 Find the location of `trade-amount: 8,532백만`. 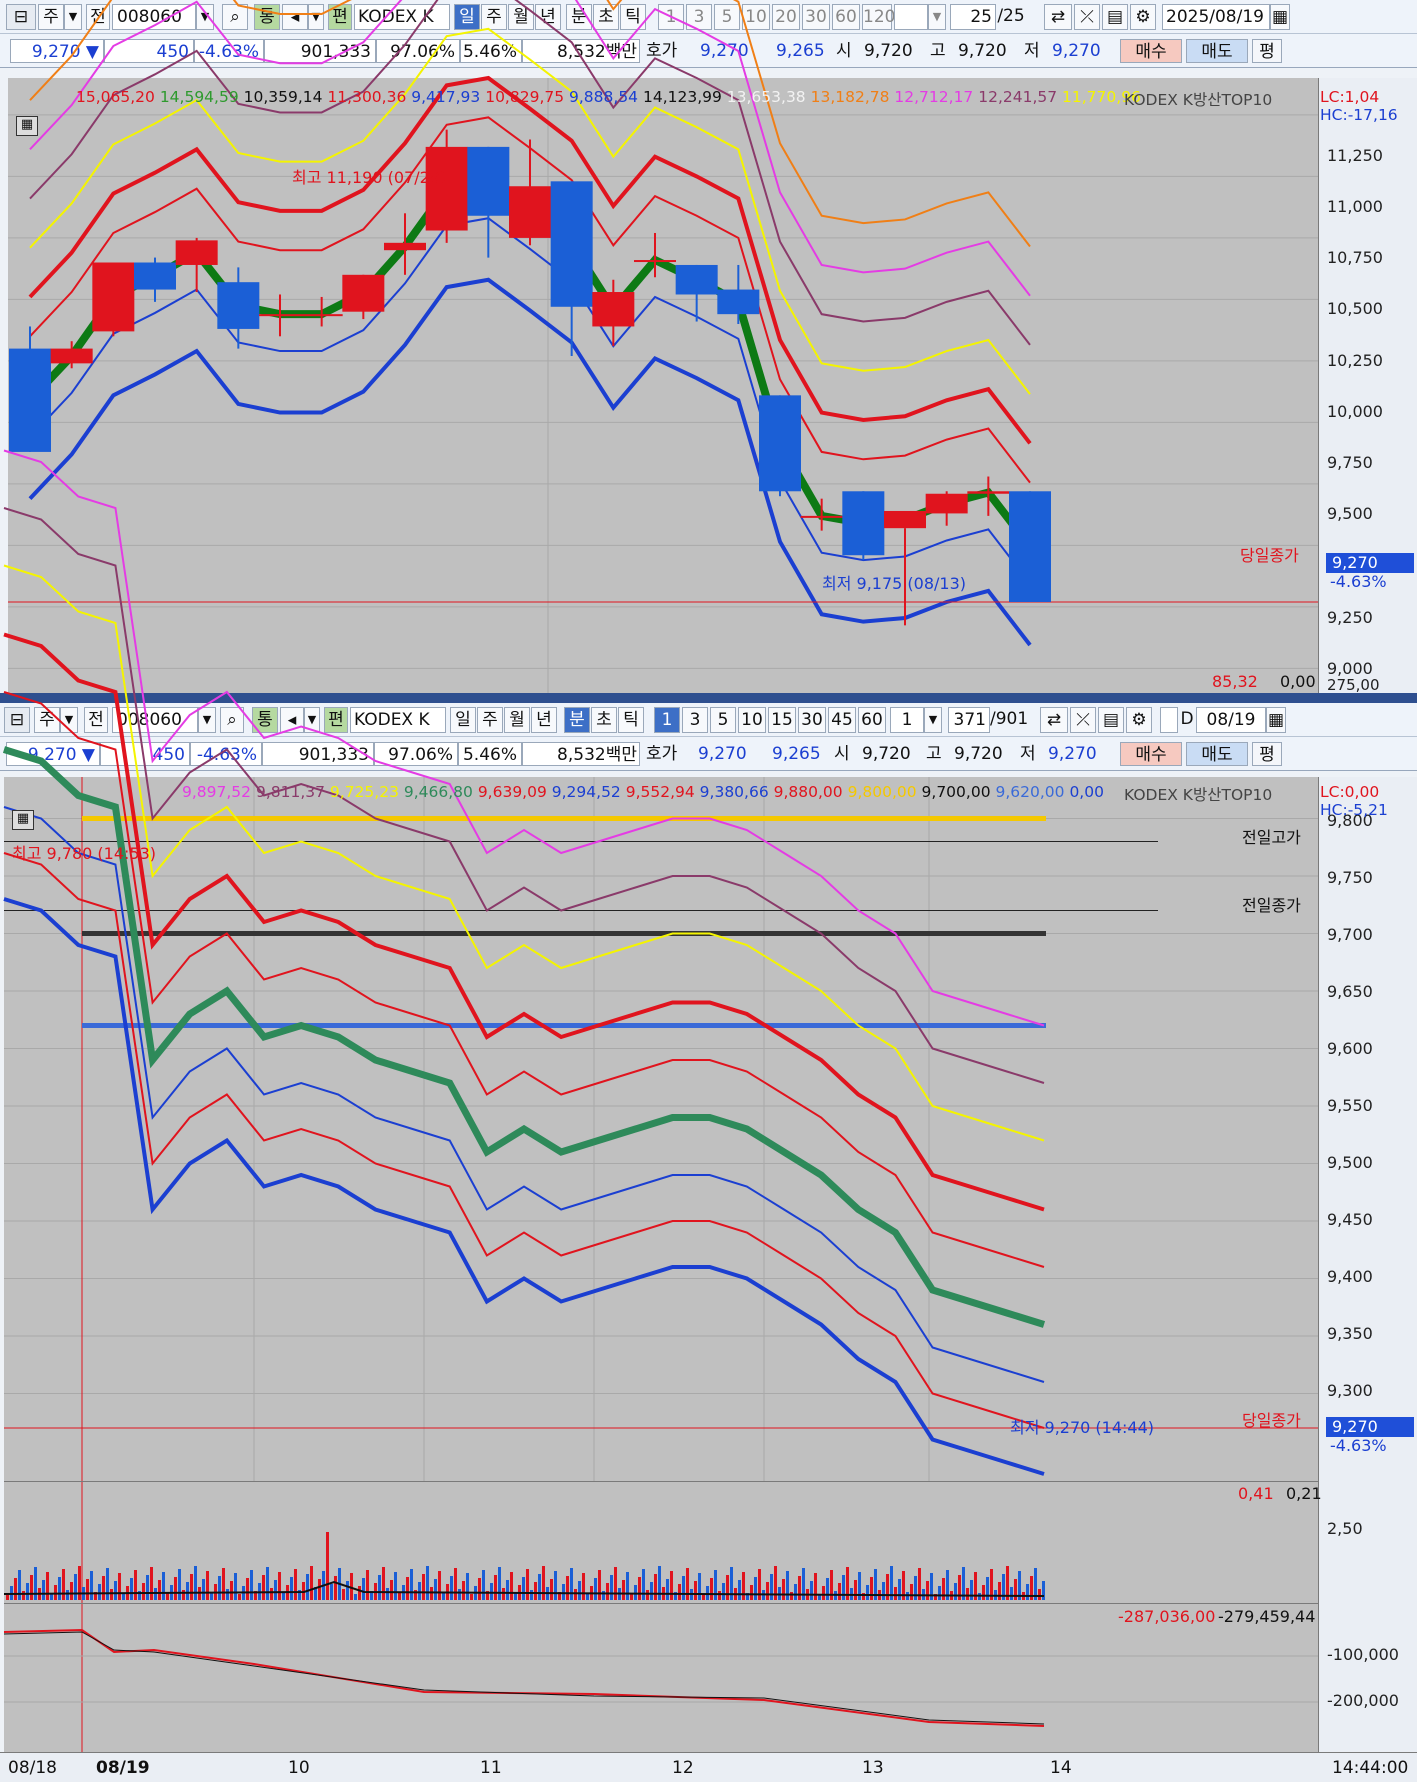

trade-amount: 8,532백만 is located at coordinates (581, 51).